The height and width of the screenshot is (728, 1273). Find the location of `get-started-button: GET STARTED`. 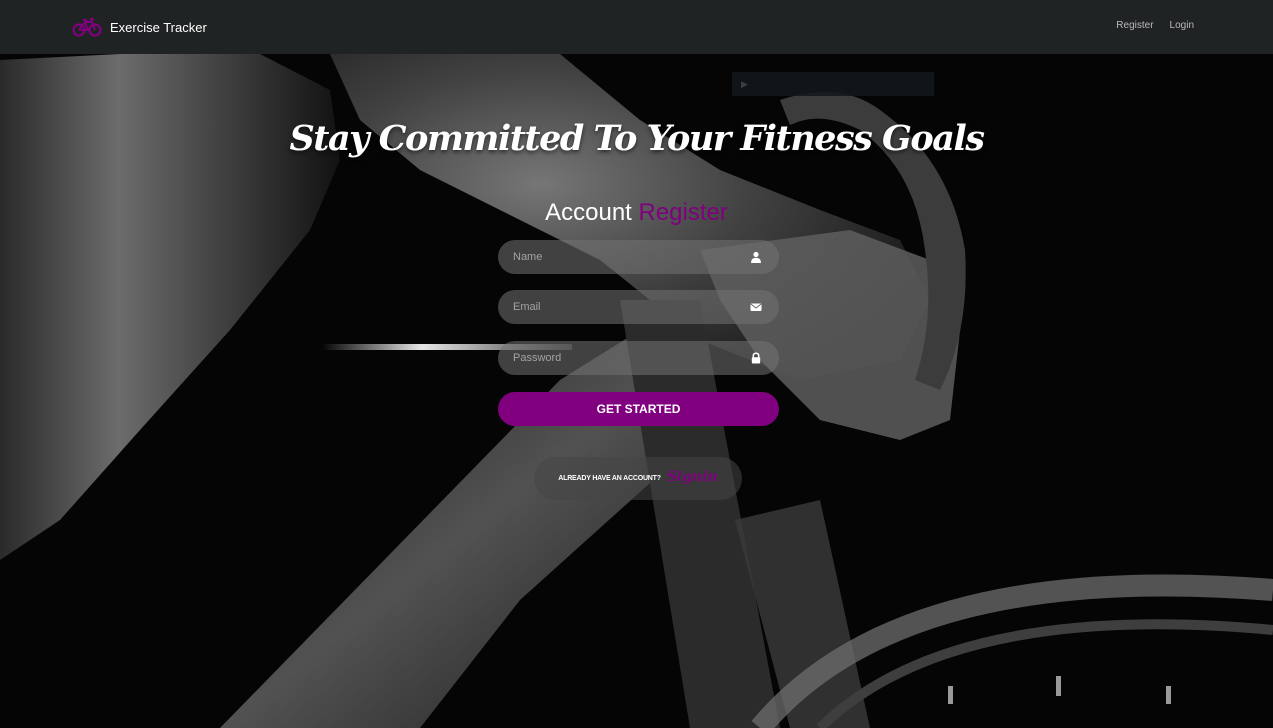

get-started-button: GET STARTED is located at coordinates (638, 409).